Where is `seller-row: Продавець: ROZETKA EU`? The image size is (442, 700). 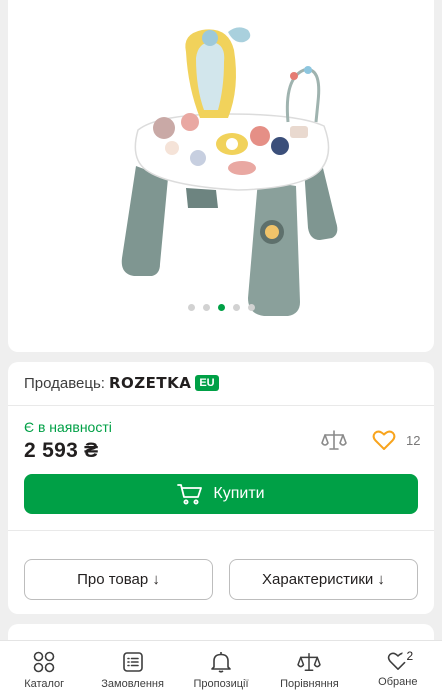
seller-row: Продавець: ROZETKA EU is located at coordinates (121, 383).